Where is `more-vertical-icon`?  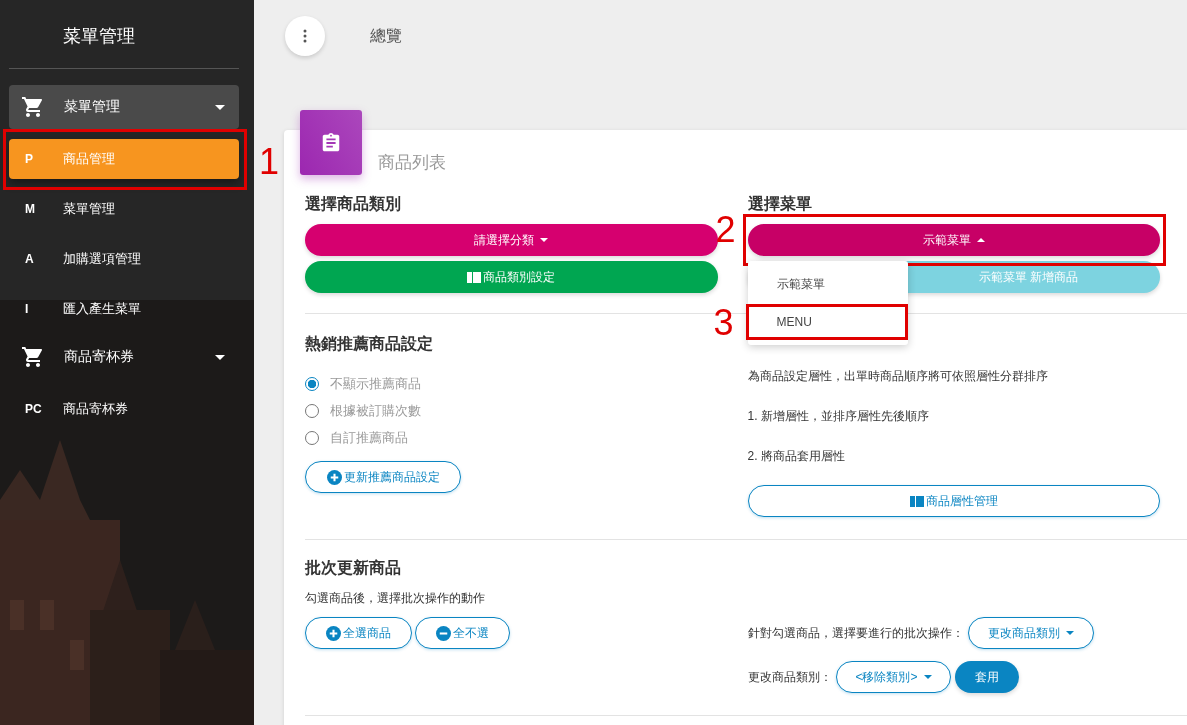 more-vertical-icon is located at coordinates (305, 36).